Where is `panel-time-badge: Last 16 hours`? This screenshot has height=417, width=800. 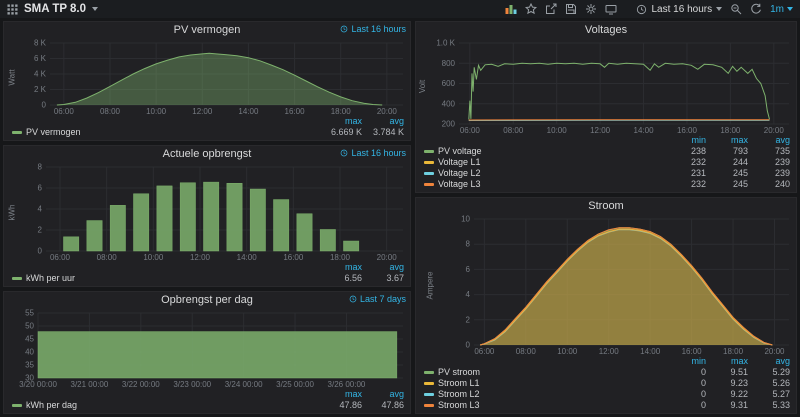
panel-time-badge: Last 16 hours is located at coordinates (373, 29).